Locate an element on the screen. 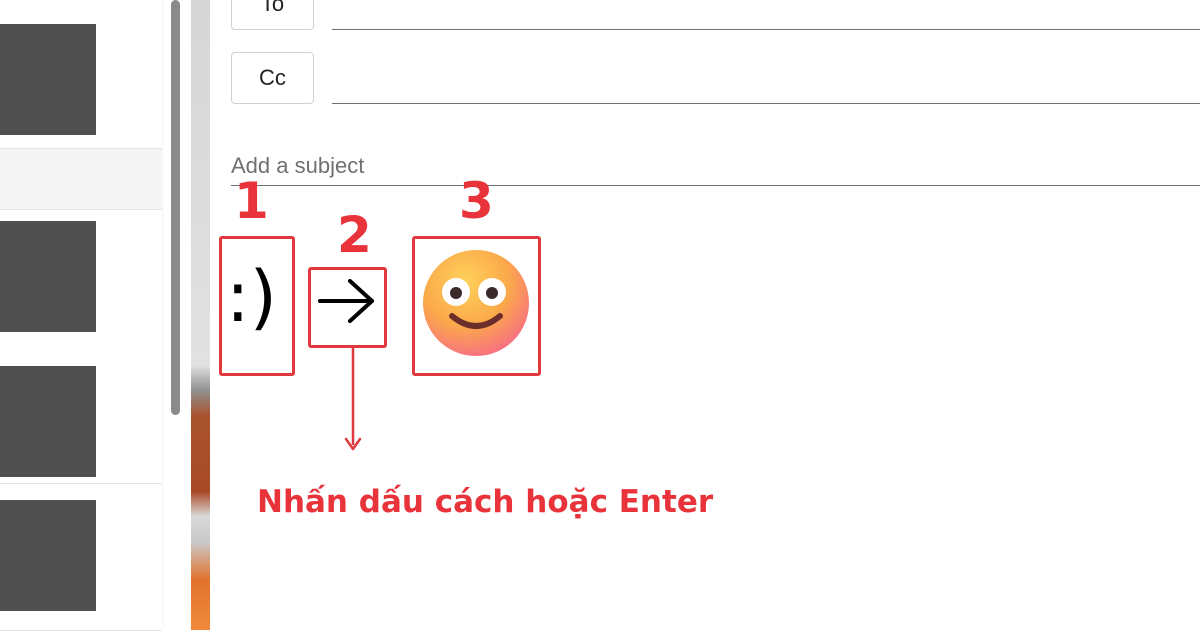 The image size is (1200, 631). to-label: To is located at coordinates (272, 8).